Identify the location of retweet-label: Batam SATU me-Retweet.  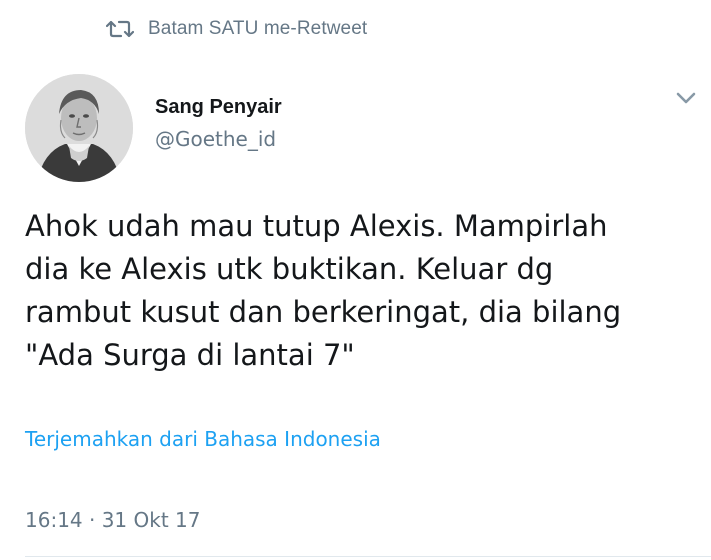
(258, 28).